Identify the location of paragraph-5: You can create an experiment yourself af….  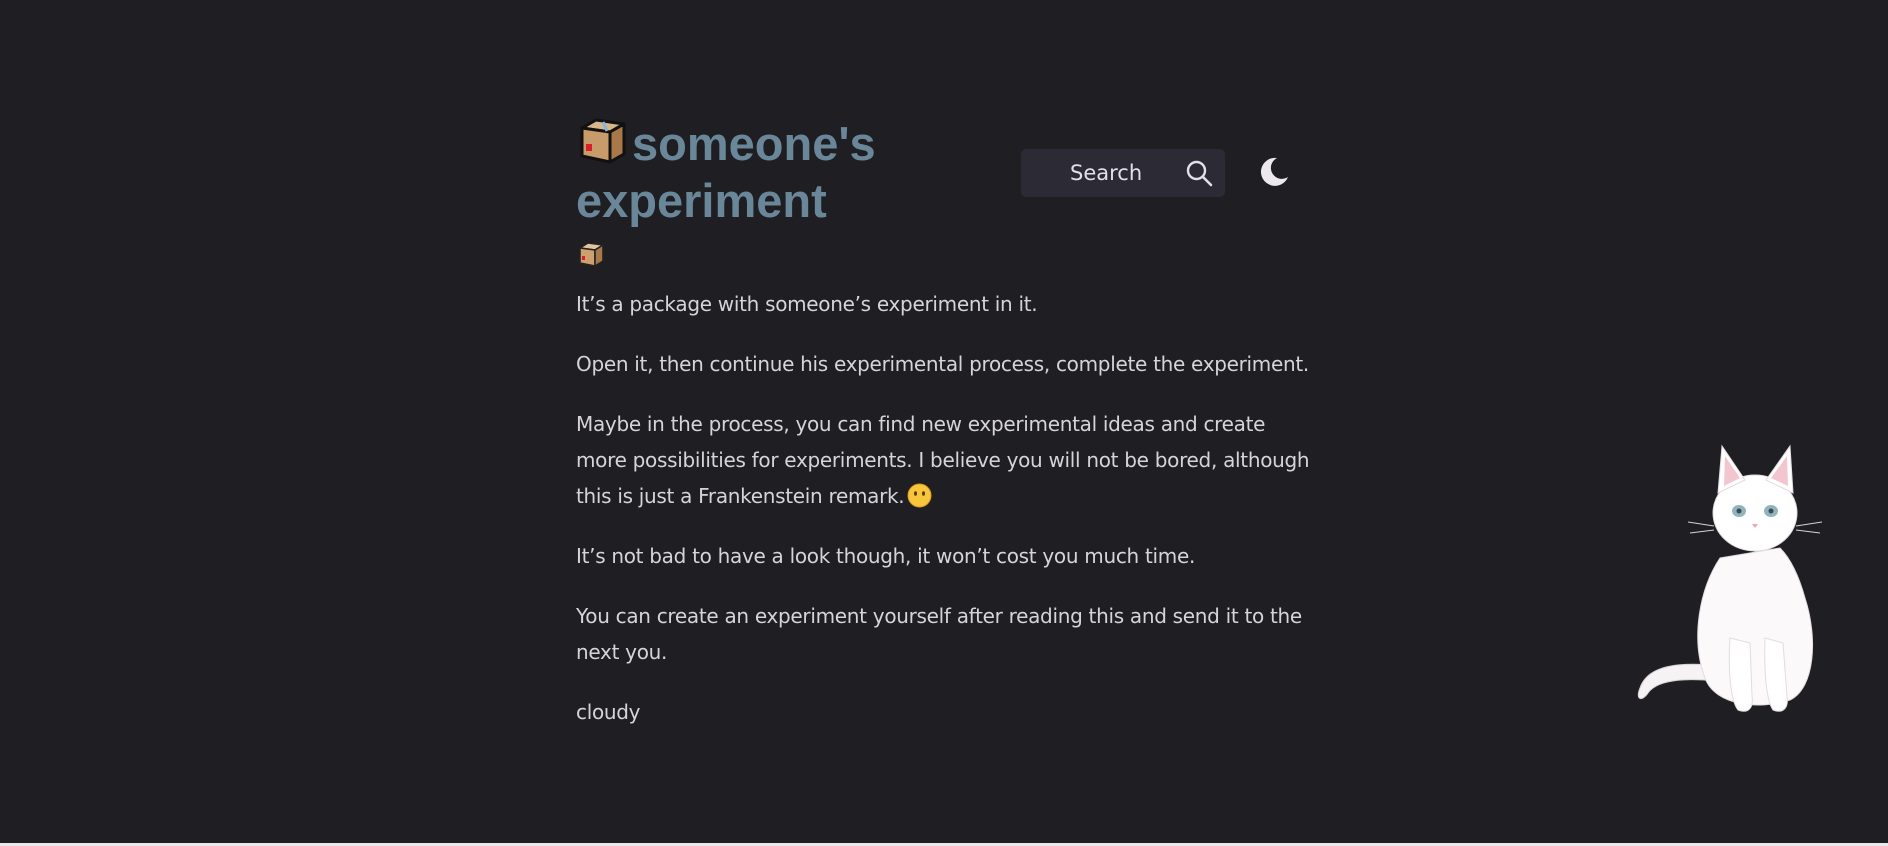
(939, 634).